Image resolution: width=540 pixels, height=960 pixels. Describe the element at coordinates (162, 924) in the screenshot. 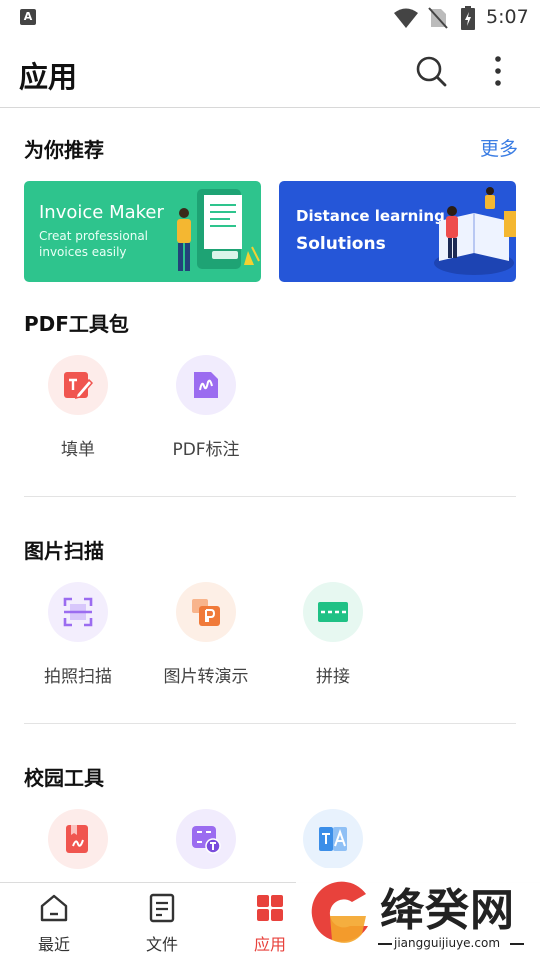

I see `nav-item-files: 文件` at that location.